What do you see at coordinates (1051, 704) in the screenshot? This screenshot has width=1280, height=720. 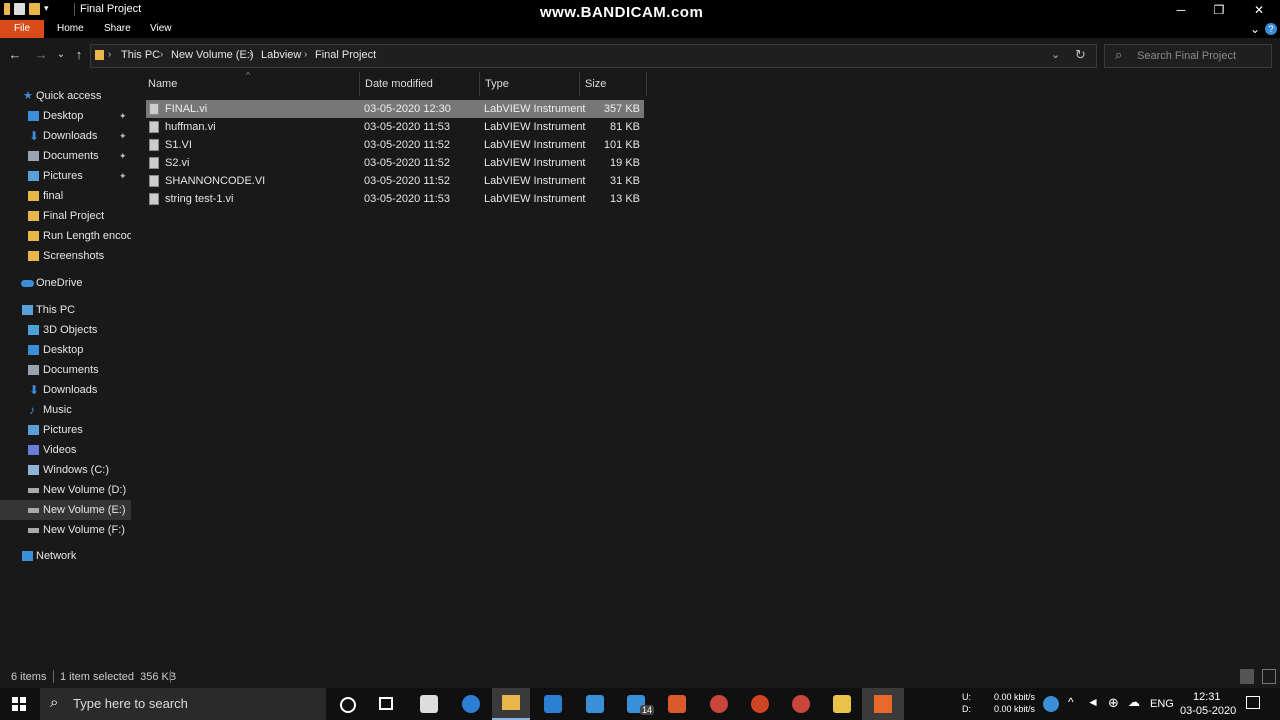 I see `help-tray-icon` at bounding box center [1051, 704].